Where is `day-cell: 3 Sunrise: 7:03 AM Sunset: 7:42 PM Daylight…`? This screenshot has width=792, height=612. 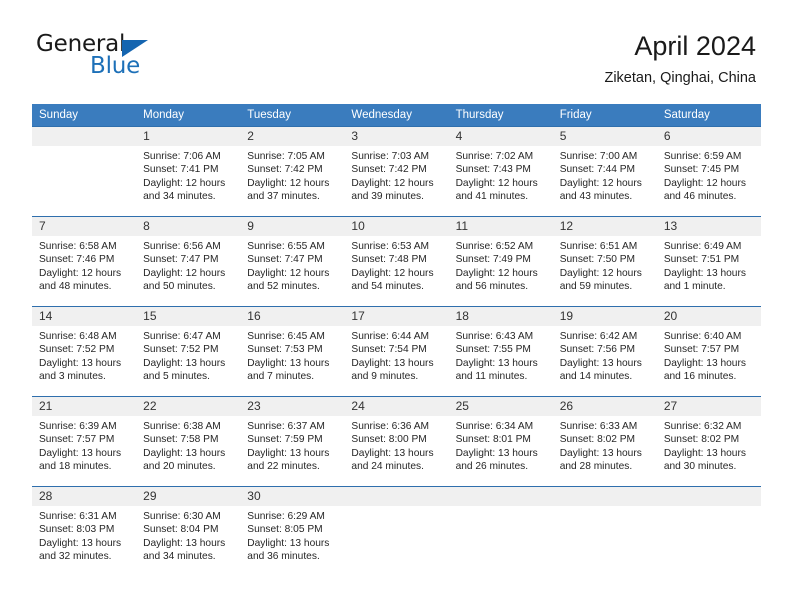 day-cell: 3 Sunrise: 7:03 AM Sunset: 7:42 PM Daylight… is located at coordinates (396, 171).